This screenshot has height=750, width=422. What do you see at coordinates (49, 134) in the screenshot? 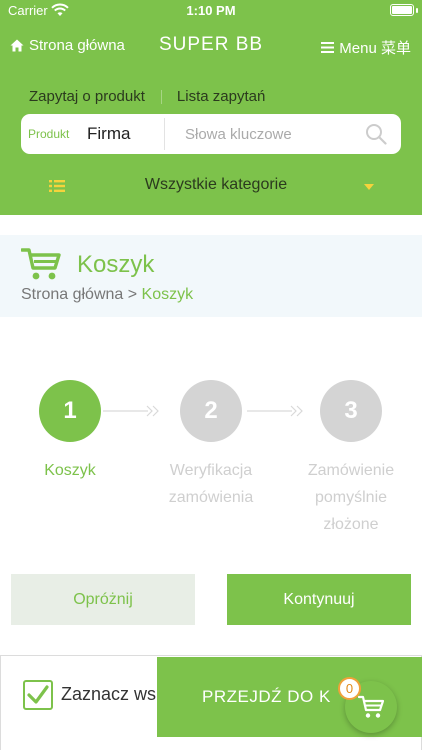
I see `search-type-label: Produkt` at bounding box center [49, 134].